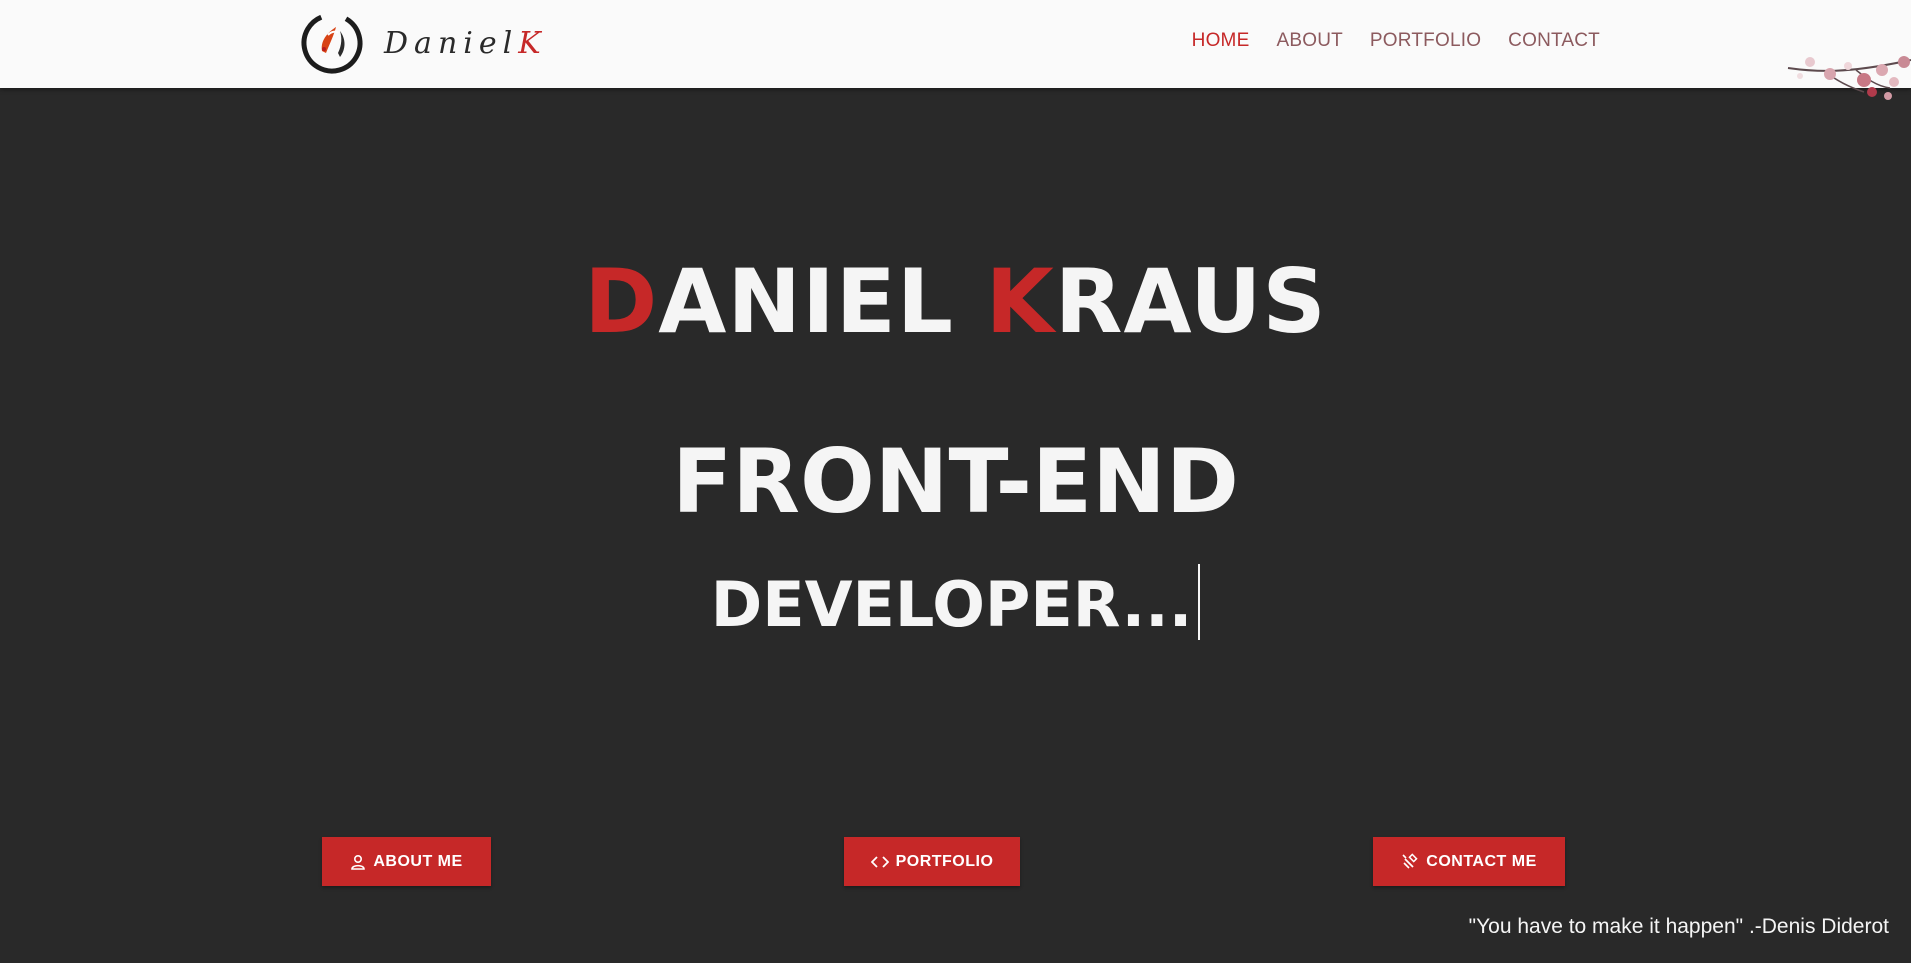  Describe the element at coordinates (955, 481) in the screenshot. I see `role-line-1: FRONT-END` at that location.